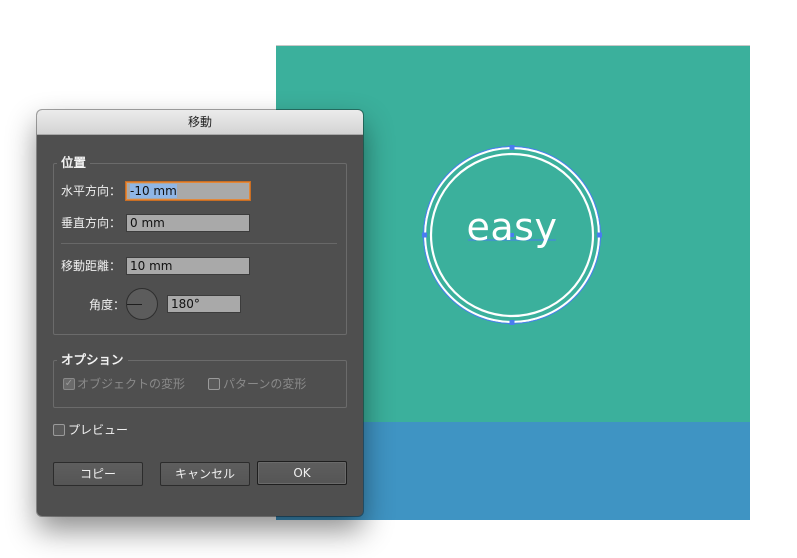 The height and width of the screenshot is (558, 797). I want to click on horizontal-input-value: -10 mm, so click(153, 191).